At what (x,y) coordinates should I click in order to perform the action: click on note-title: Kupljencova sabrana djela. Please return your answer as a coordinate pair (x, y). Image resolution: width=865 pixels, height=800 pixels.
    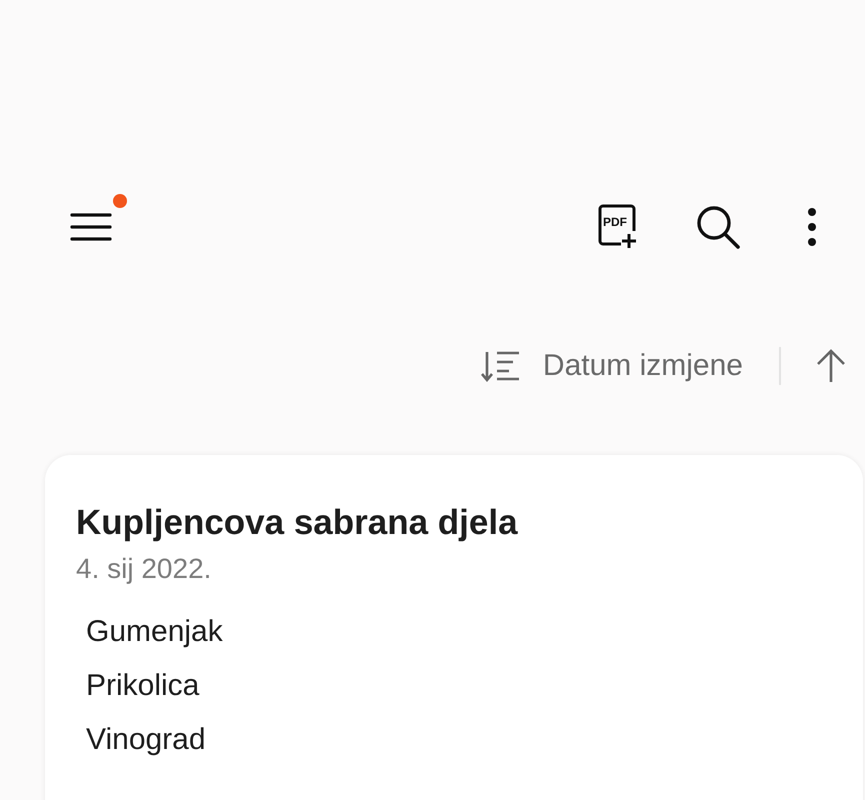
    Looking at the image, I should click on (297, 523).